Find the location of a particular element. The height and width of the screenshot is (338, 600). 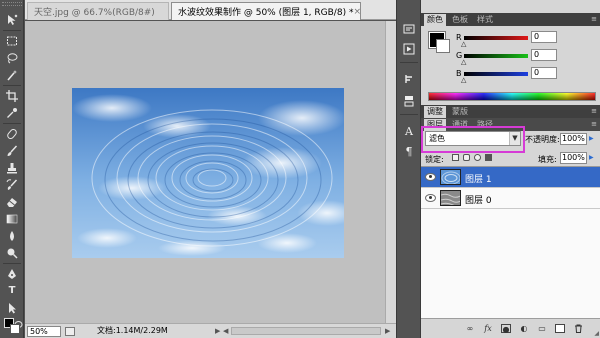

brush-icon is located at coordinates (12, 150).